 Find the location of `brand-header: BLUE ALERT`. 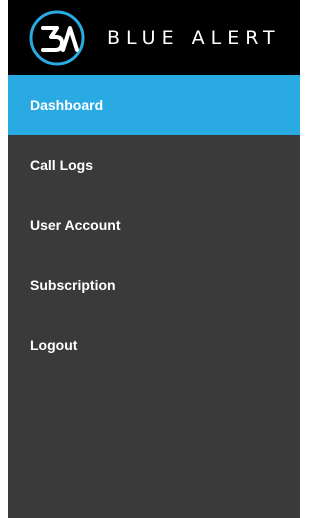

brand-header: BLUE ALERT is located at coordinates (154, 37).